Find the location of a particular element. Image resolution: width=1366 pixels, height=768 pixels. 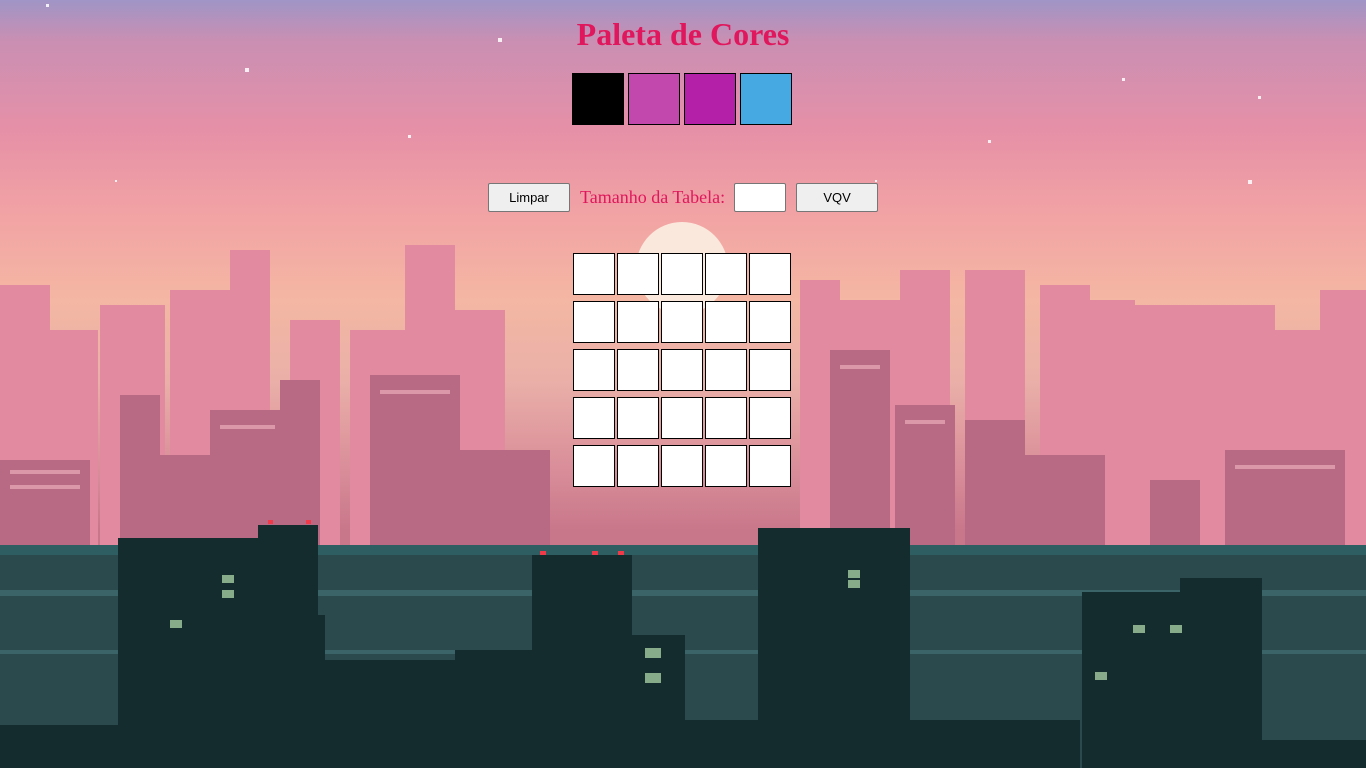

board-size-label: Tamanho da Tabela: is located at coordinates (653, 197).